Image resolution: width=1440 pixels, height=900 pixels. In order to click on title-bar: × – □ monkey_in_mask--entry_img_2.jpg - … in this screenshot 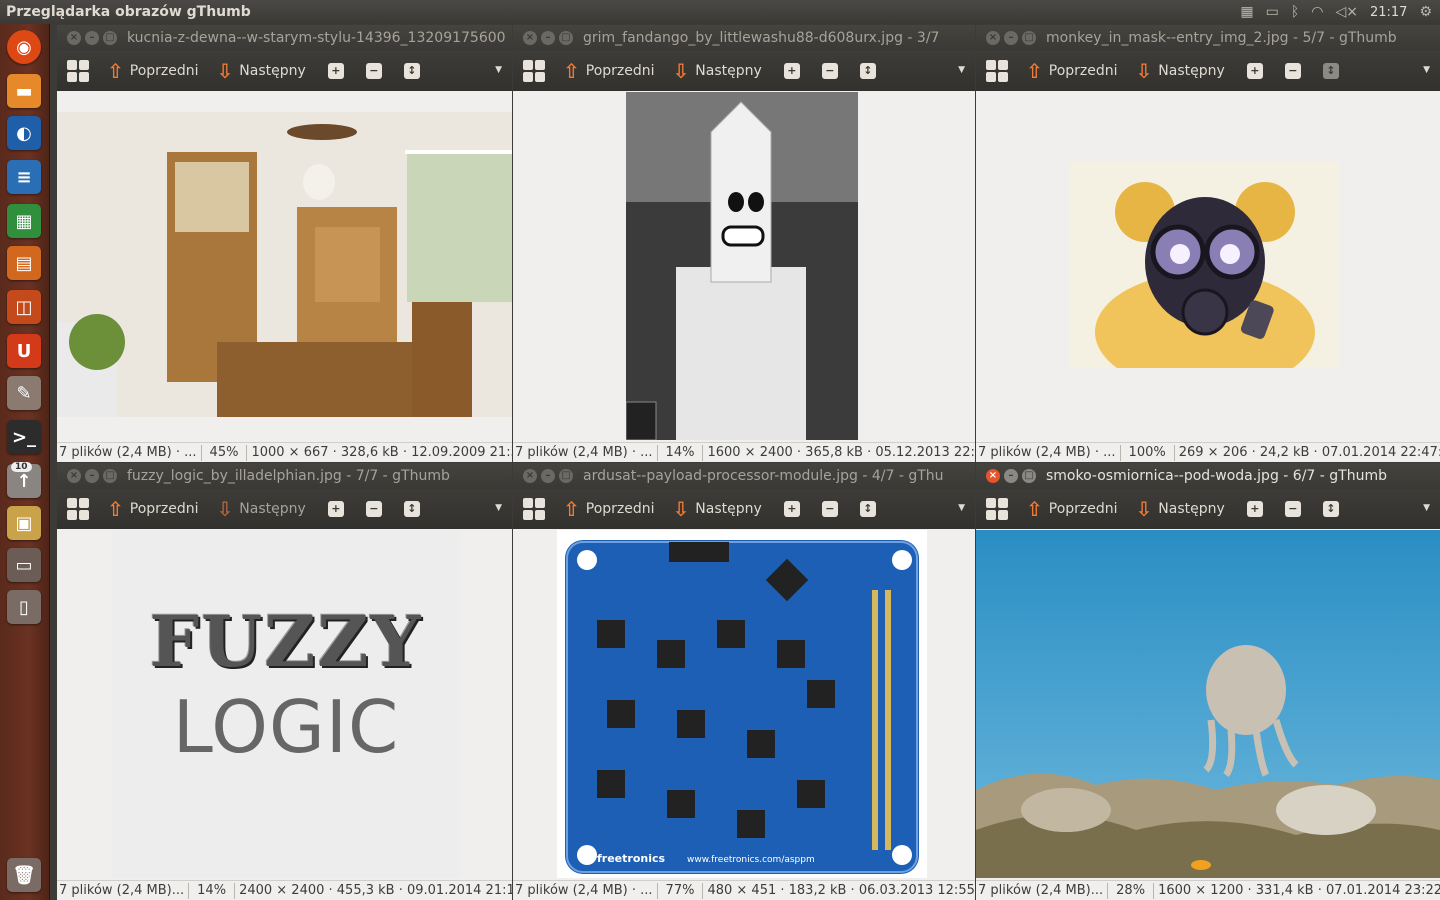, I will do `click(1208, 38)`.